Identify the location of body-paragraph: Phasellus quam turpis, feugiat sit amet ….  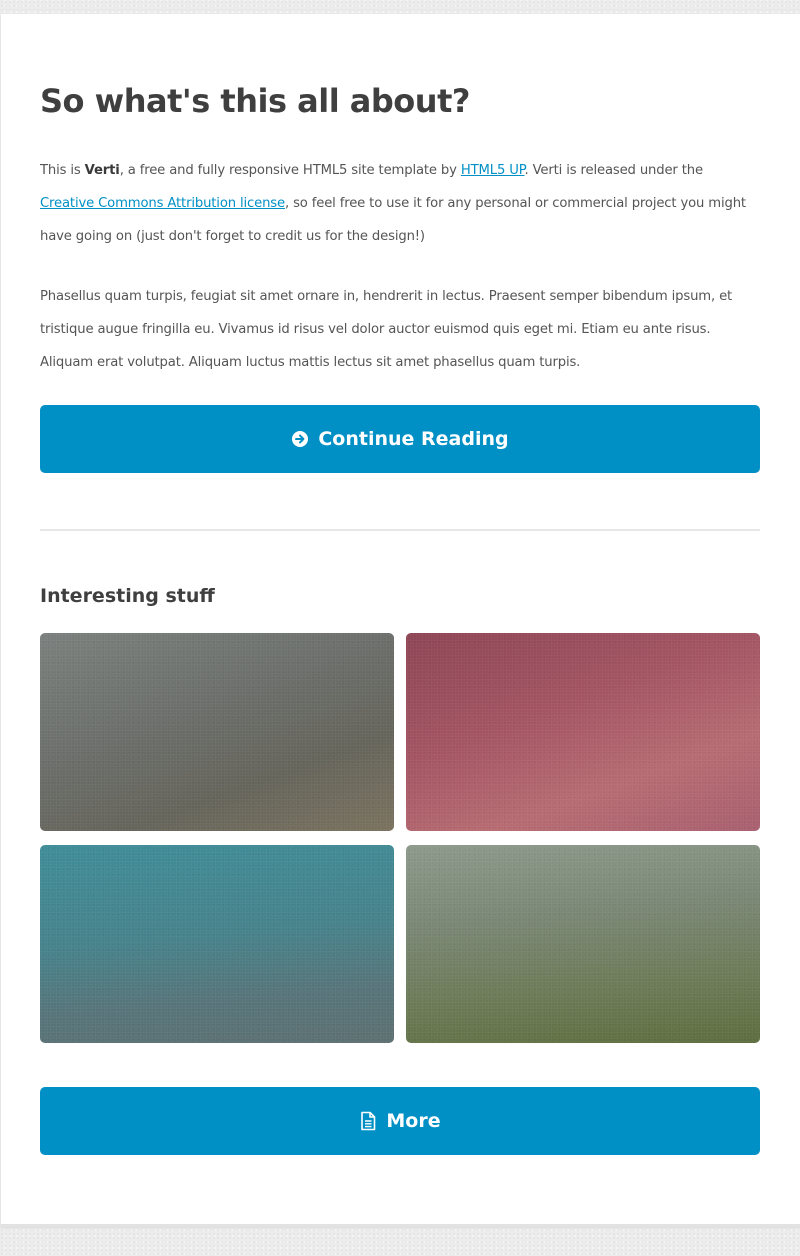
(386, 329).